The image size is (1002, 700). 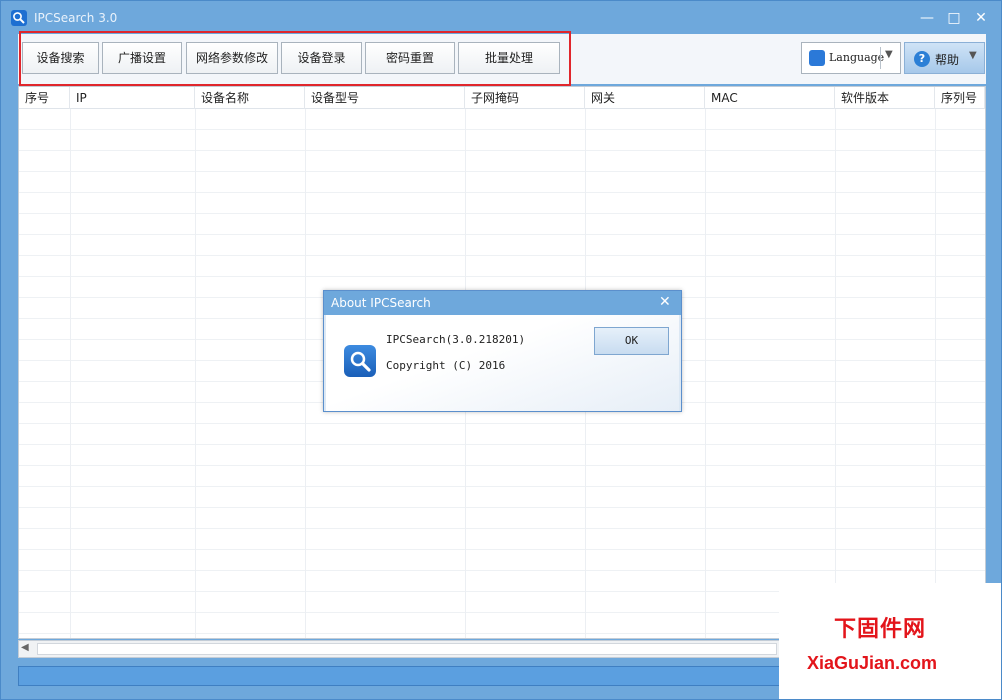 I want to click on help-button: ? 帮助 ▼, so click(x=944, y=58).